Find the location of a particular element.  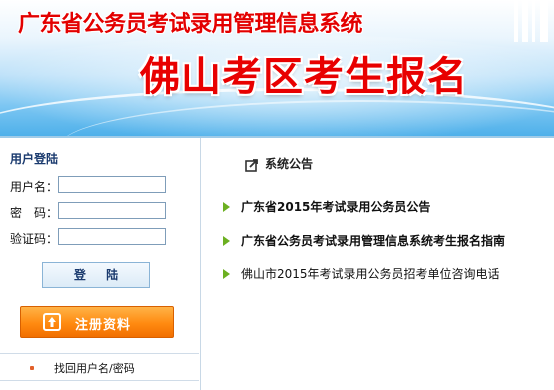

arrow-up-icon is located at coordinates (52, 322).